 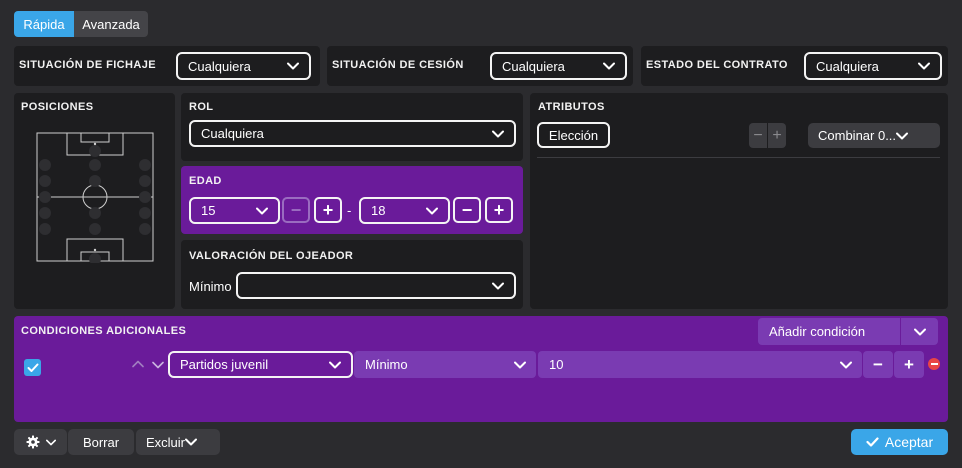 What do you see at coordinates (87, 65) in the screenshot?
I see `transfer-status-label: SITUACIÓN DE FICHAJE` at bounding box center [87, 65].